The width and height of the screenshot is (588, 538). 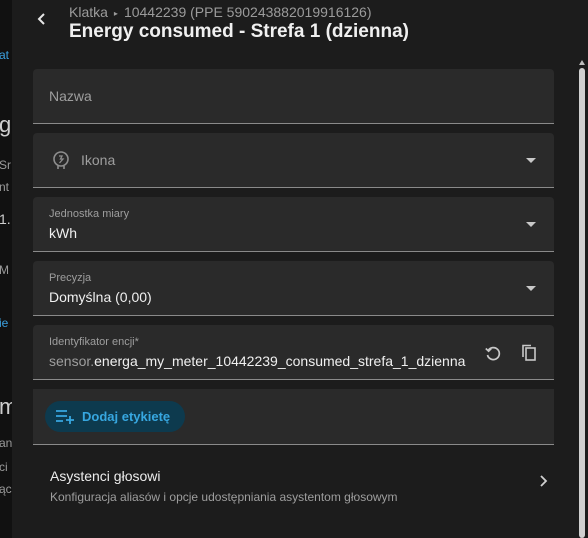 What do you see at coordinates (88, 12) in the screenshot?
I see `breadcrumb-device: Klatka` at bounding box center [88, 12].